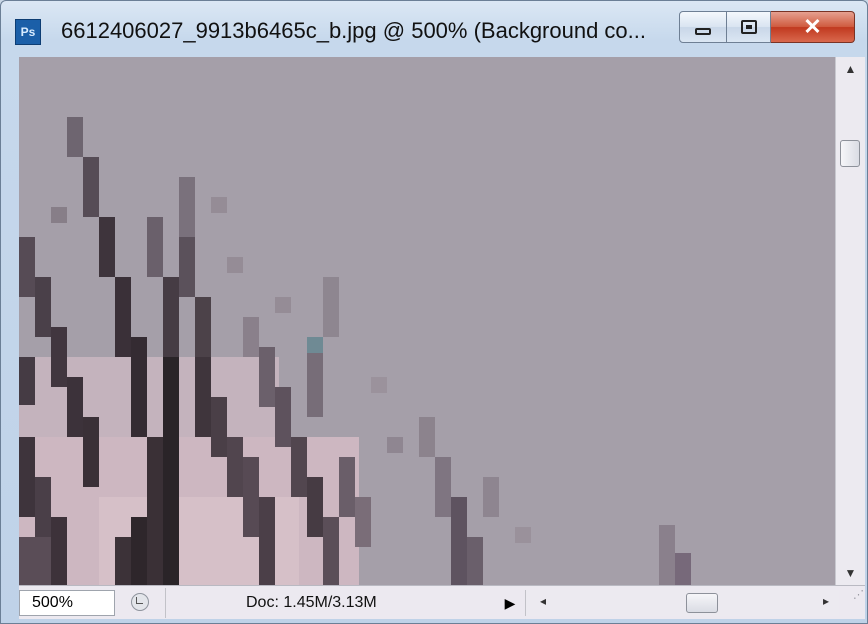 The width and height of the screenshot is (868, 624). What do you see at coordinates (510, 603) in the screenshot?
I see `status-menu-arrow-icon: ▶` at bounding box center [510, 603].